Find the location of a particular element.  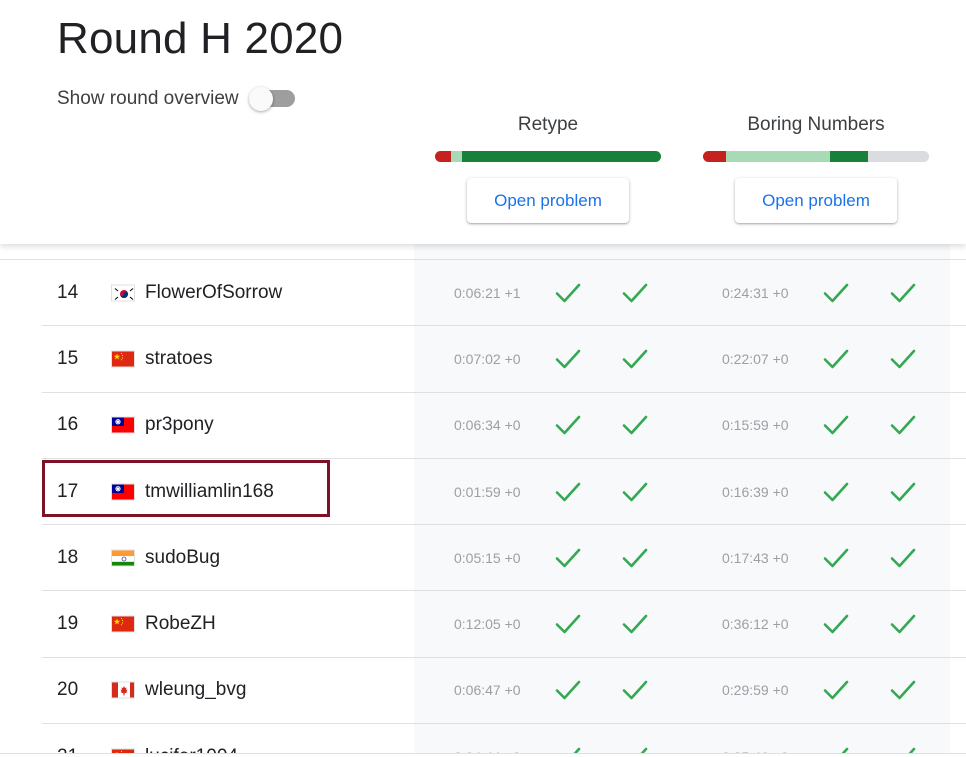

username: stratoes is located at coordinates (179, 359).